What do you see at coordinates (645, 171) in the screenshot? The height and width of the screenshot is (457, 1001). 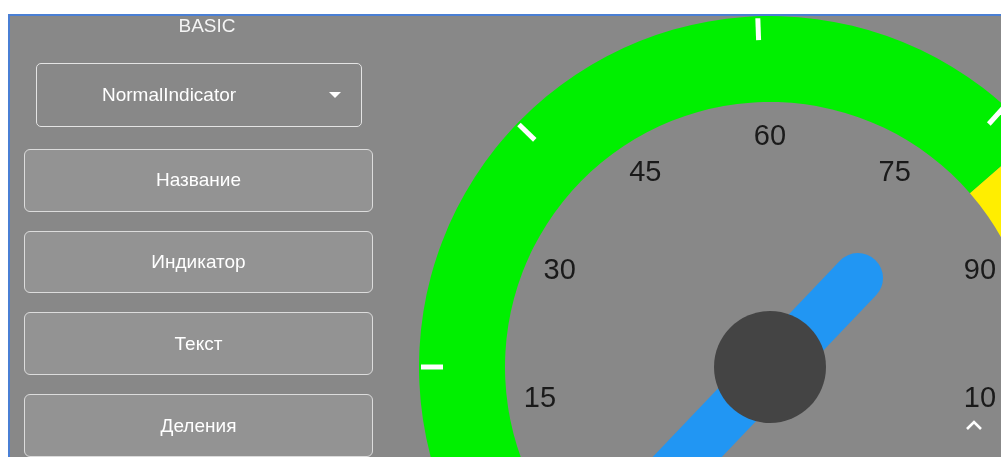 I see `scale-label: 45` at bounding box center [645, 171].